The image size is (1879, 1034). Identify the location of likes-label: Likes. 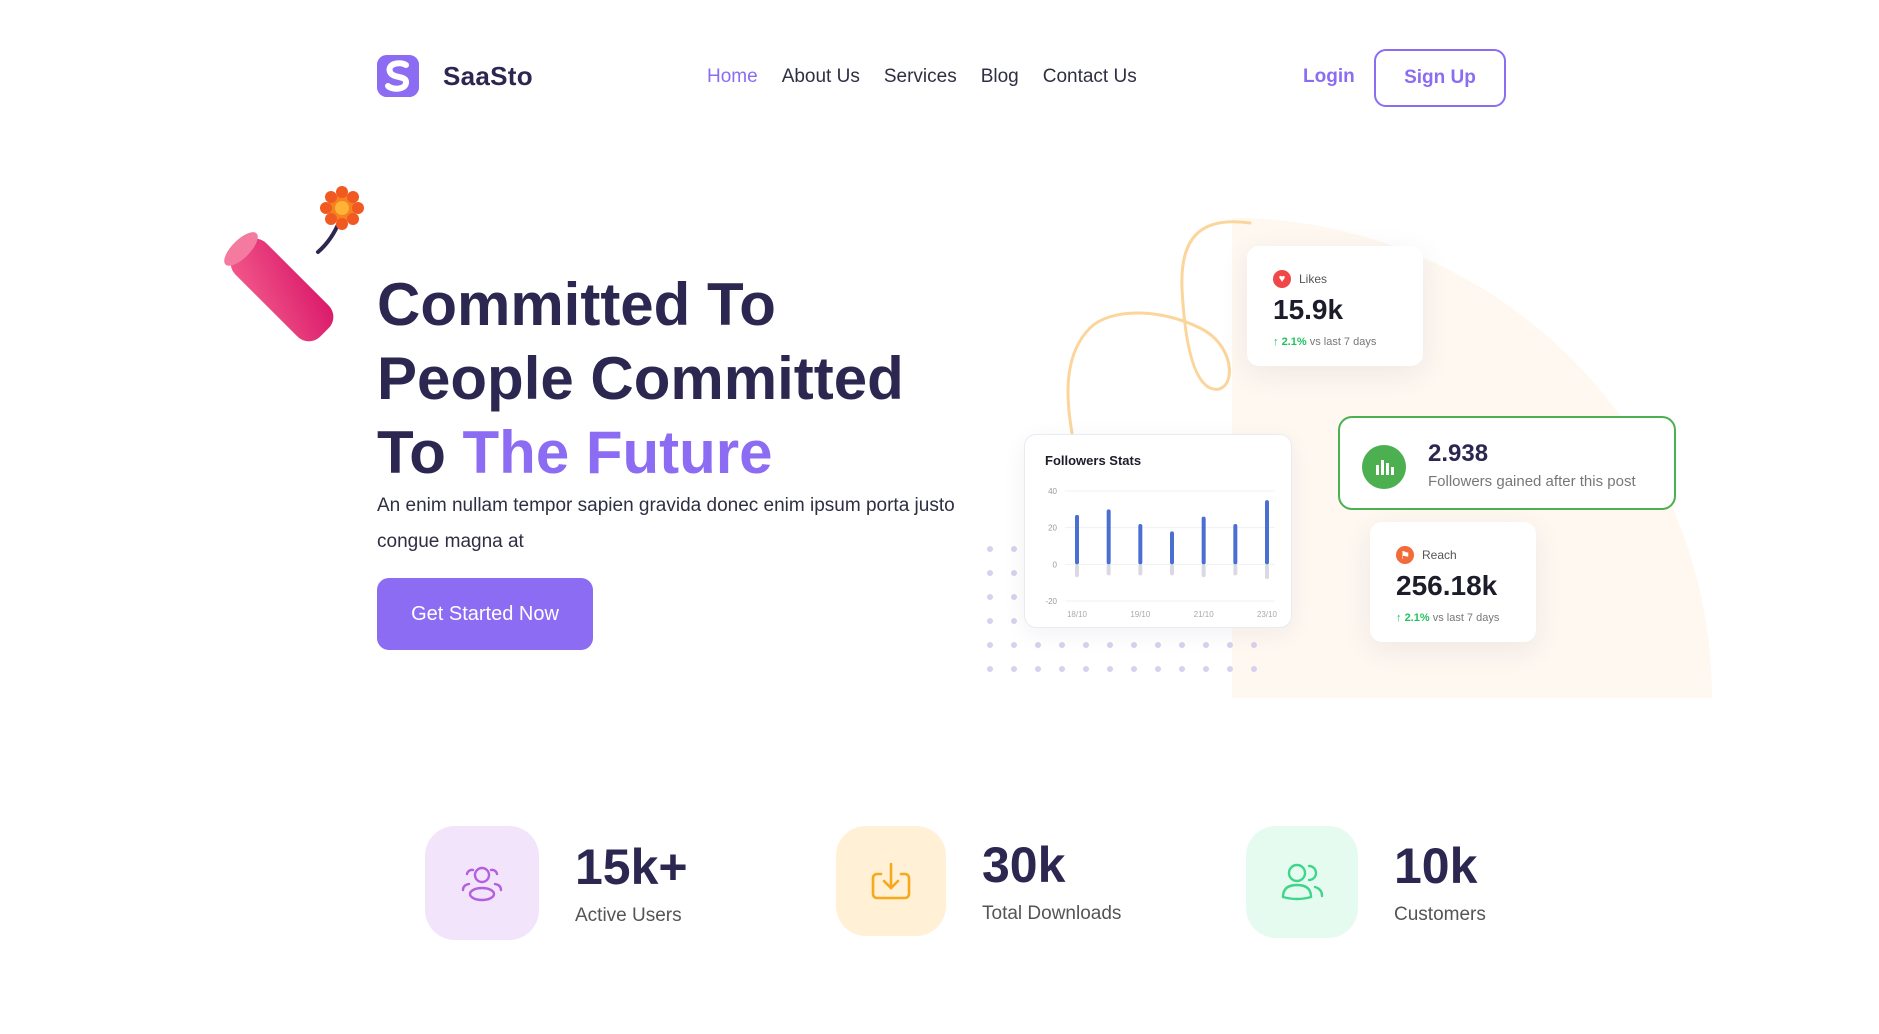
(1313, 279).